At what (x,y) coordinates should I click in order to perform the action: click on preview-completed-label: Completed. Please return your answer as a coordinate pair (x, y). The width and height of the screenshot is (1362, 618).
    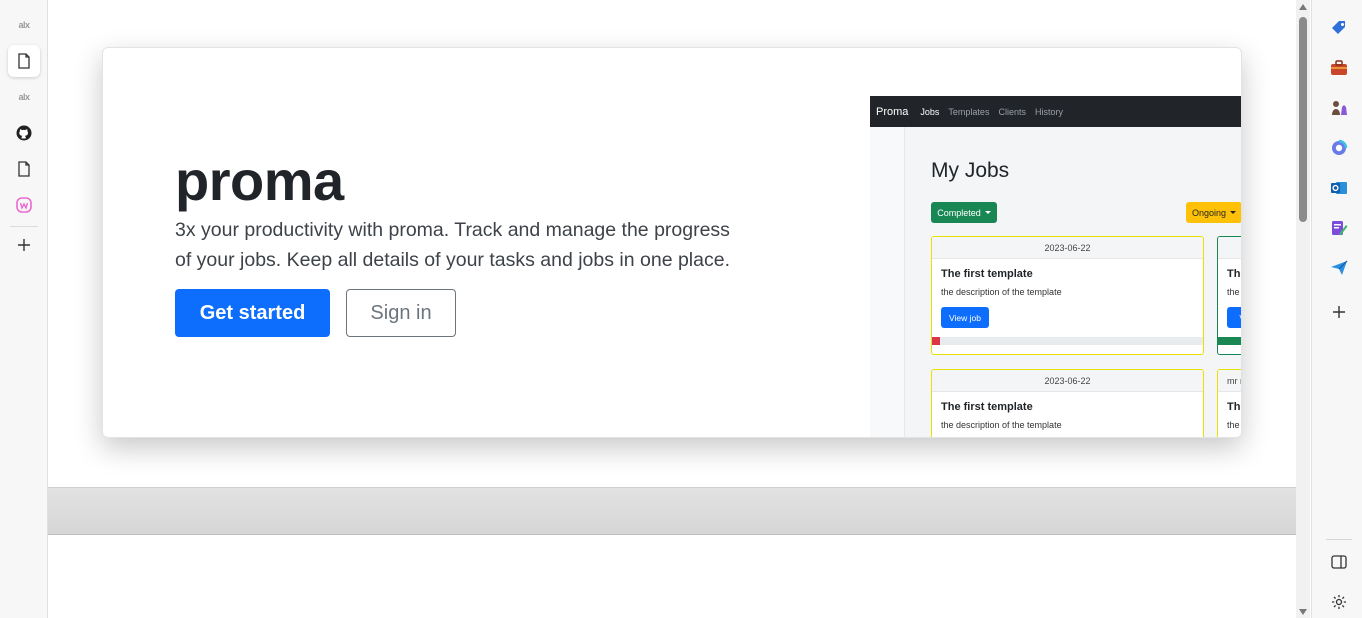
    Looking at the image, I should click on (959, 212).